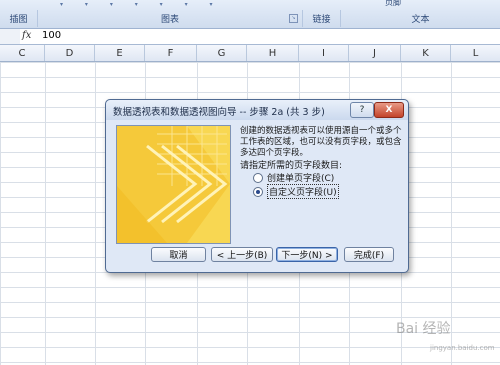 Image resolution: width=500 pixels, height=365 pixels. I want to click on radio-label: 创建单页字段(C), so click(301, 179).